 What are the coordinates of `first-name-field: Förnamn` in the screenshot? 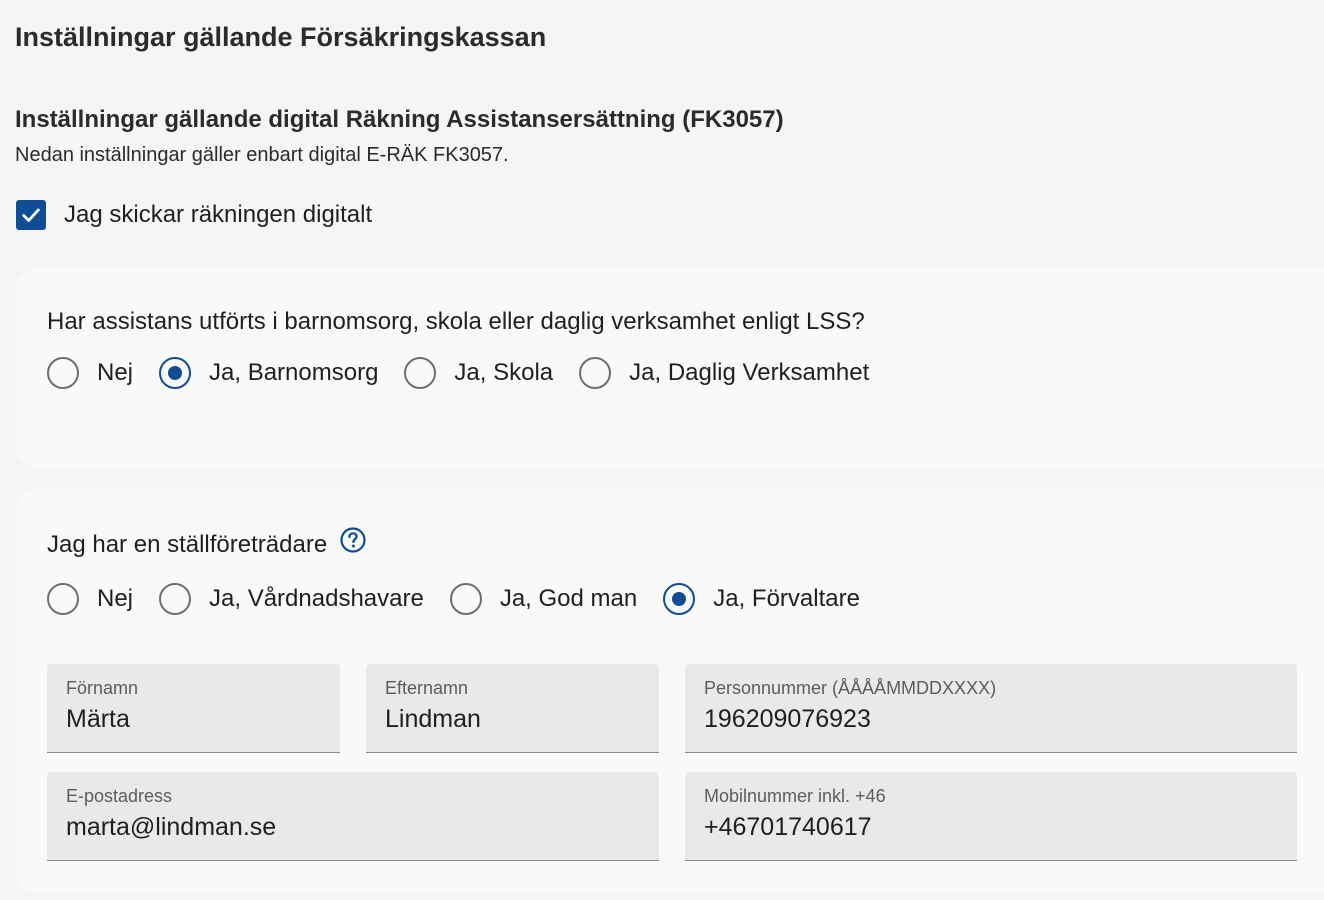 It's located at (193, 708).